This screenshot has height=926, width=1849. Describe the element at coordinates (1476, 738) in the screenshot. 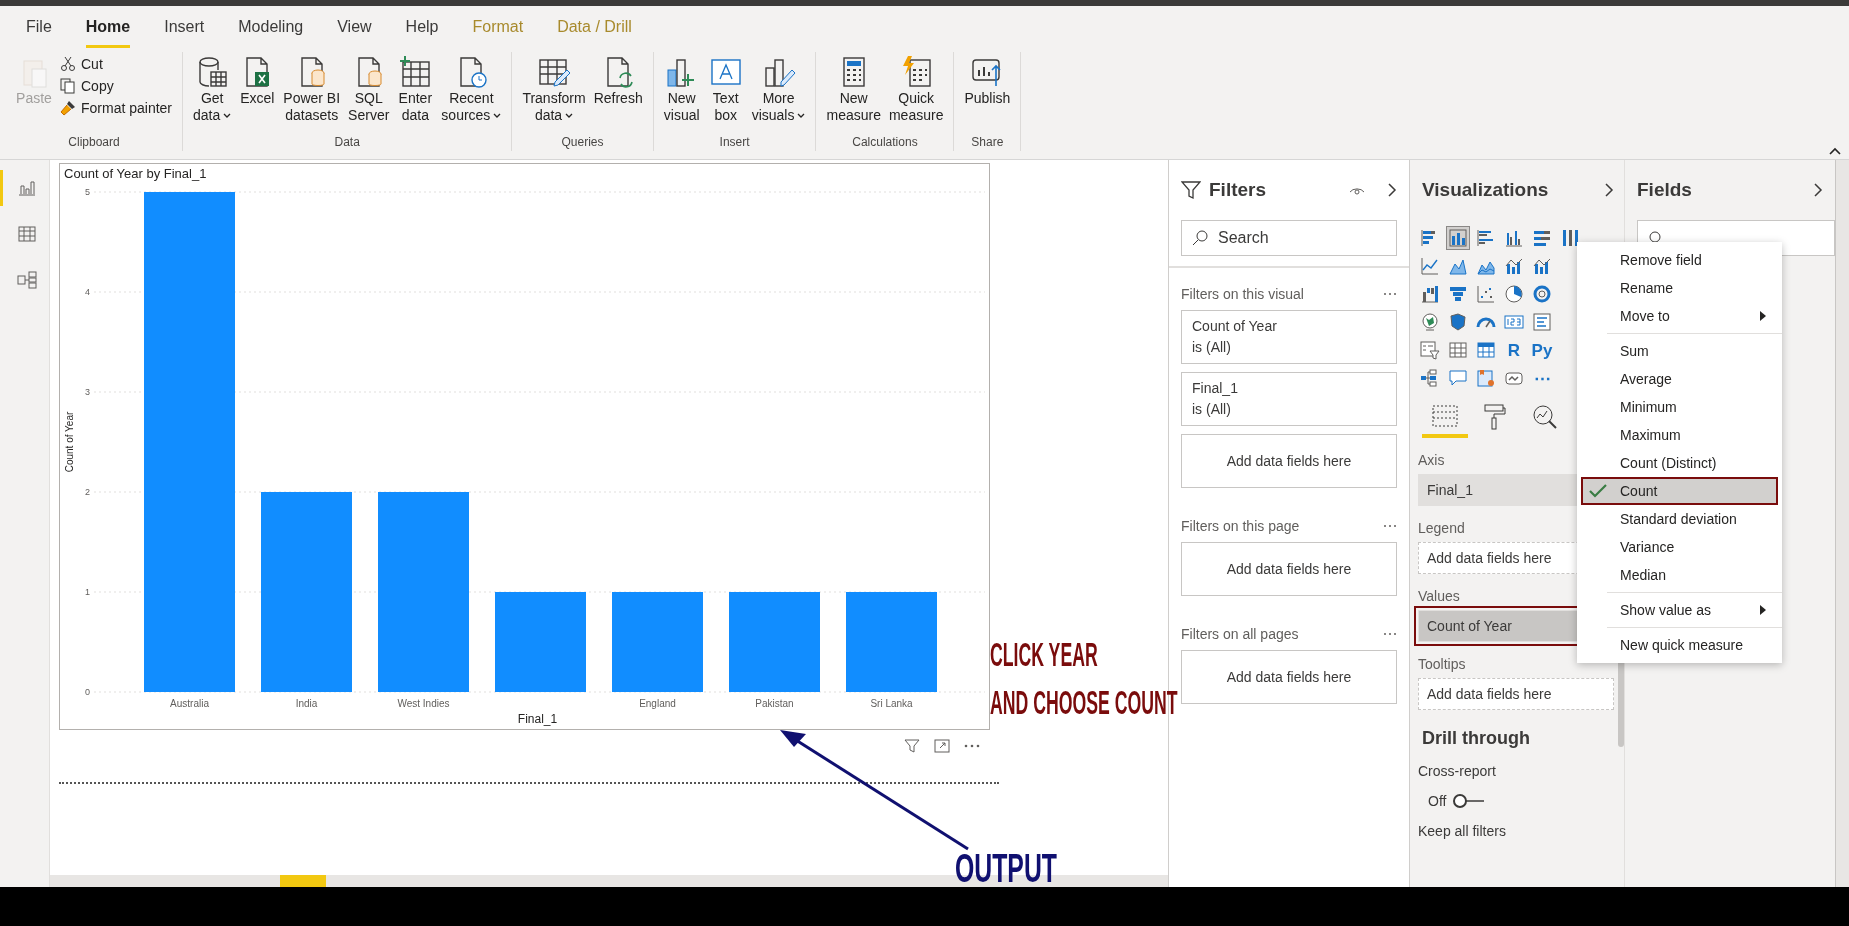

I see `section-title: Drill through` at that location.